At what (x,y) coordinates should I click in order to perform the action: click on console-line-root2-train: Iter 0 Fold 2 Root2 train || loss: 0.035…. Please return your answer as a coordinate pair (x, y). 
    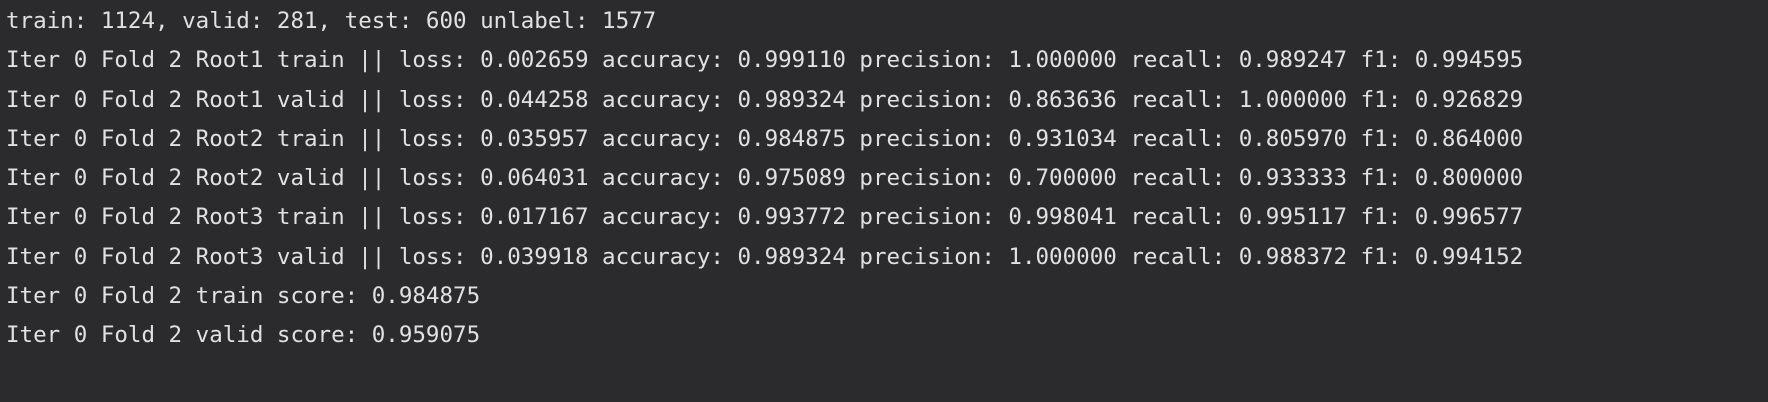
    Looking at the image, I should click on (765, 138).